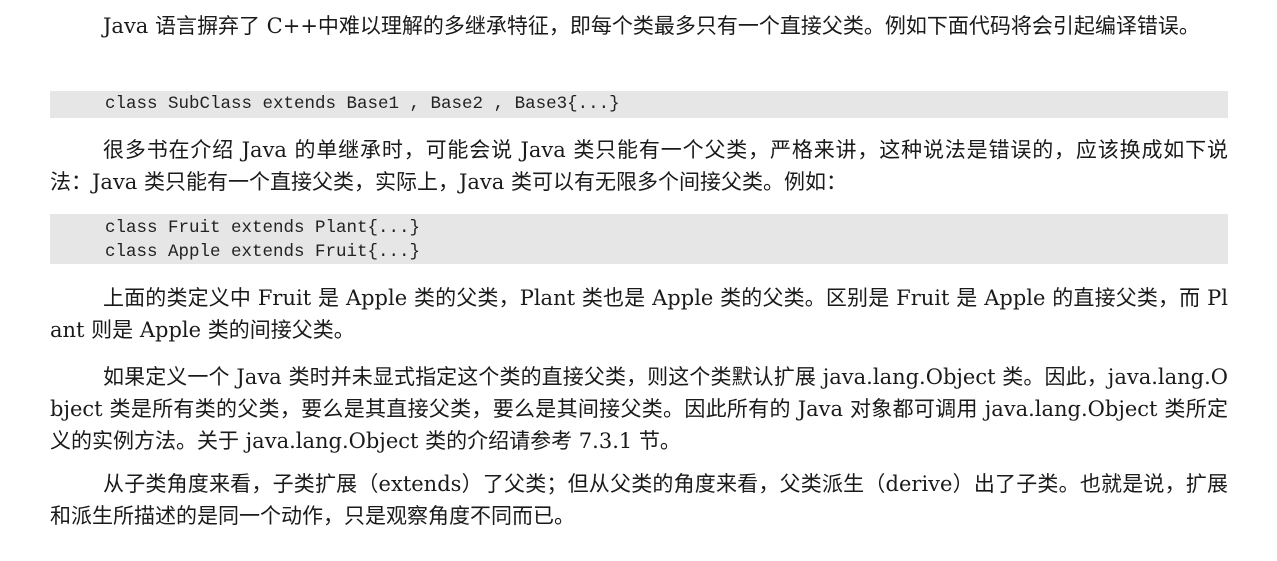 The height and width of the screenshot is (561, 1277). What do you see at coordinates (263, 252) in the screenshot?
I see `code-line: class Apple extends Fruit{...}` at bounding box center [263, 252].